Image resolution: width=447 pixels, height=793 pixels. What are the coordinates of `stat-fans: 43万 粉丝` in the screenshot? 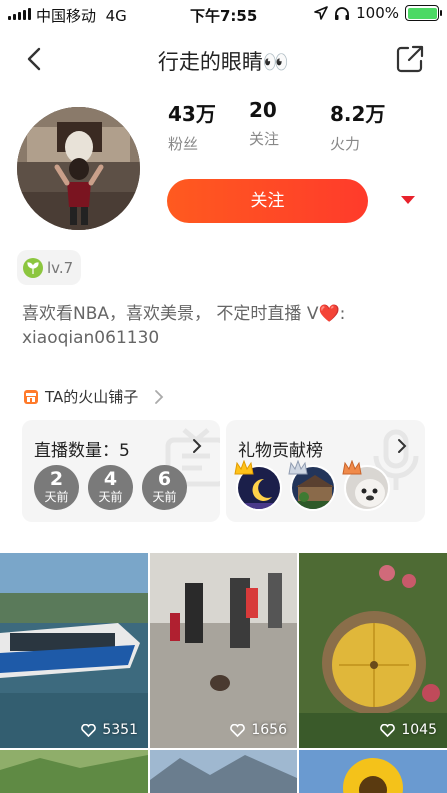 It's located at (208, 126).